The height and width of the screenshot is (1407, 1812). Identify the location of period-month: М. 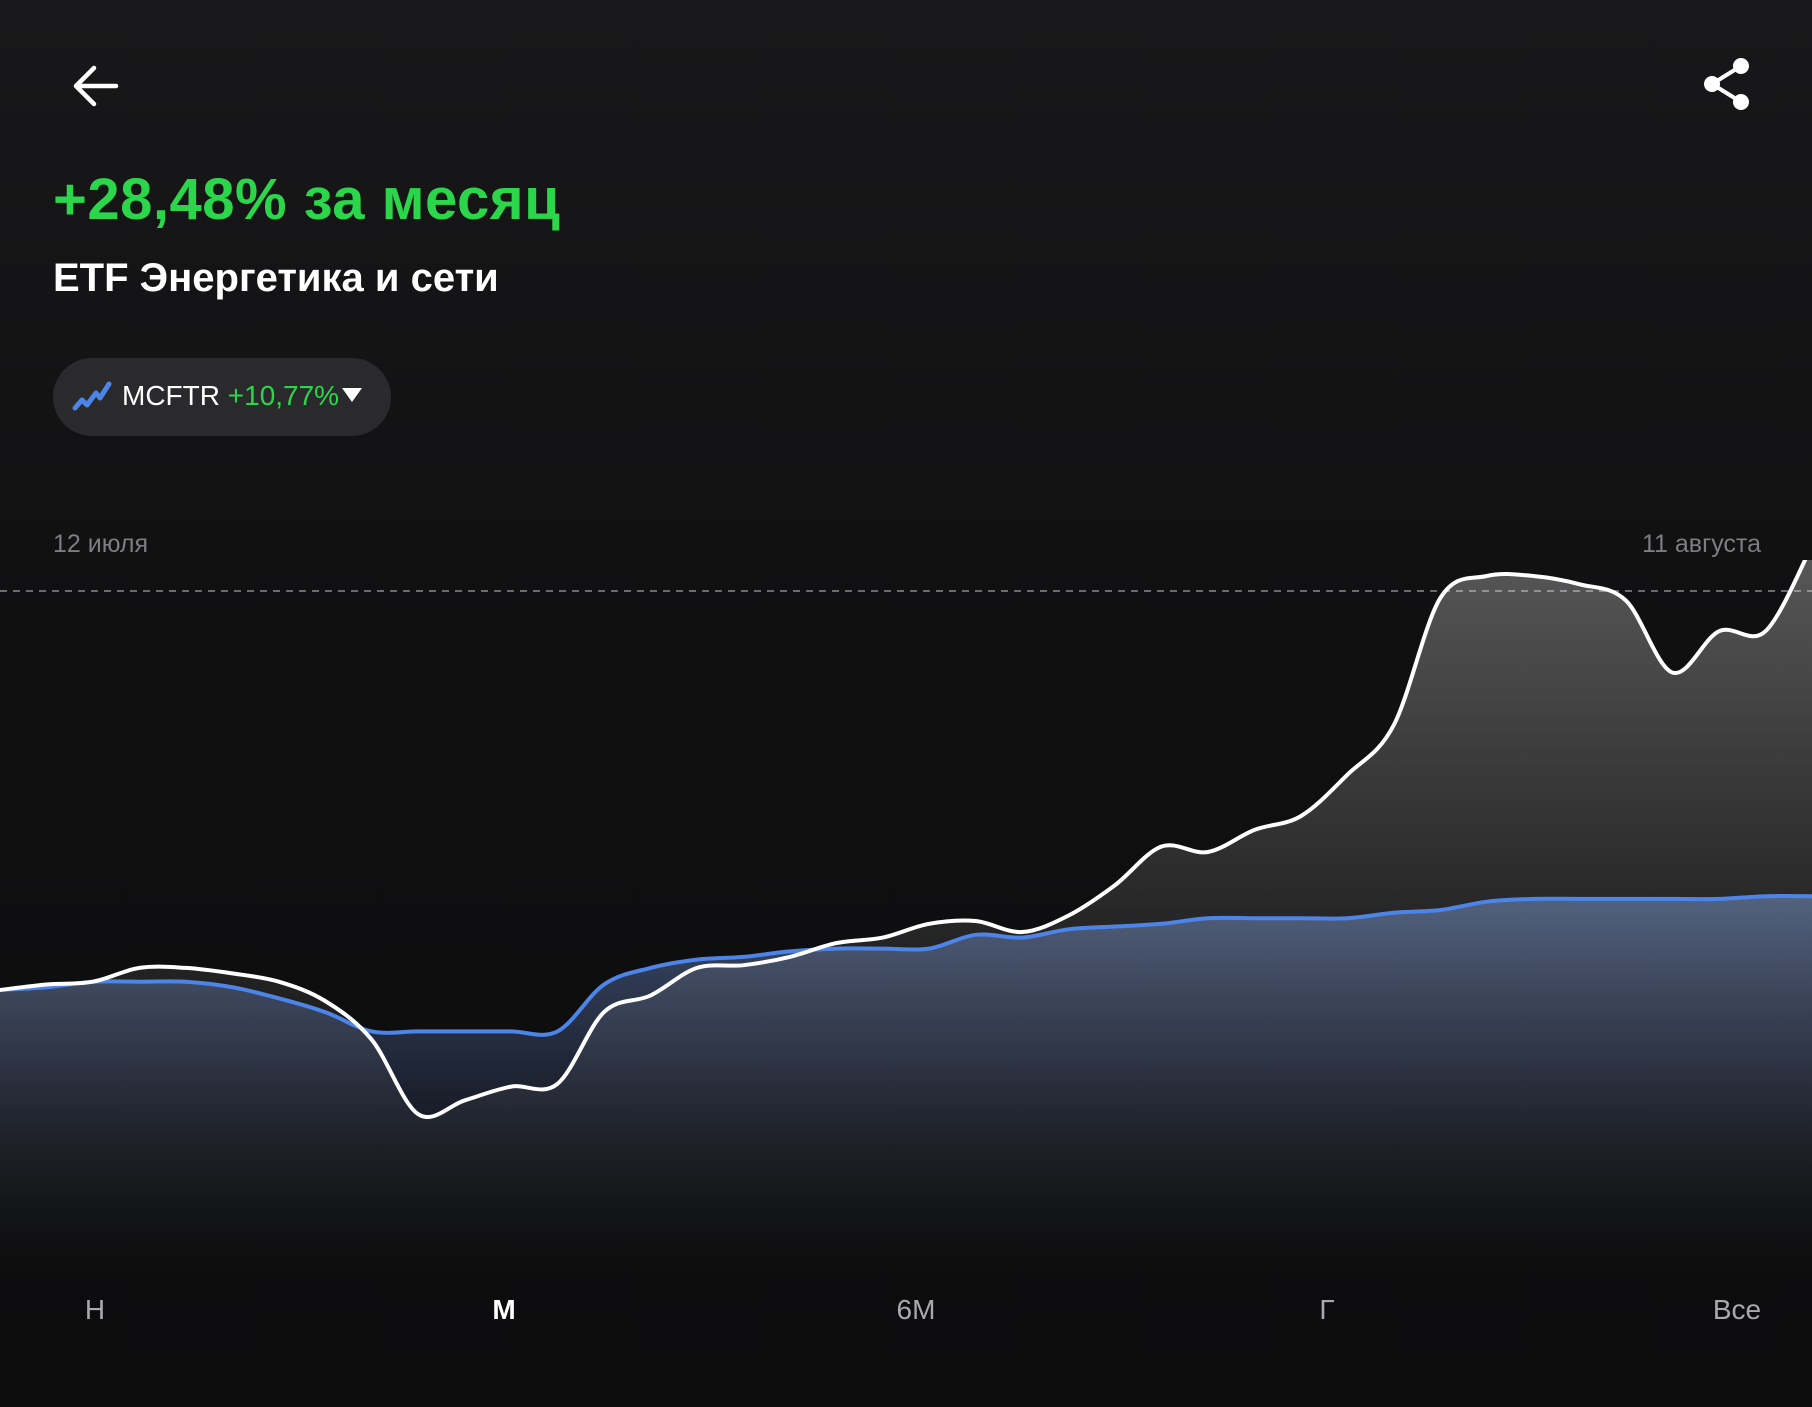
(503, 1310).